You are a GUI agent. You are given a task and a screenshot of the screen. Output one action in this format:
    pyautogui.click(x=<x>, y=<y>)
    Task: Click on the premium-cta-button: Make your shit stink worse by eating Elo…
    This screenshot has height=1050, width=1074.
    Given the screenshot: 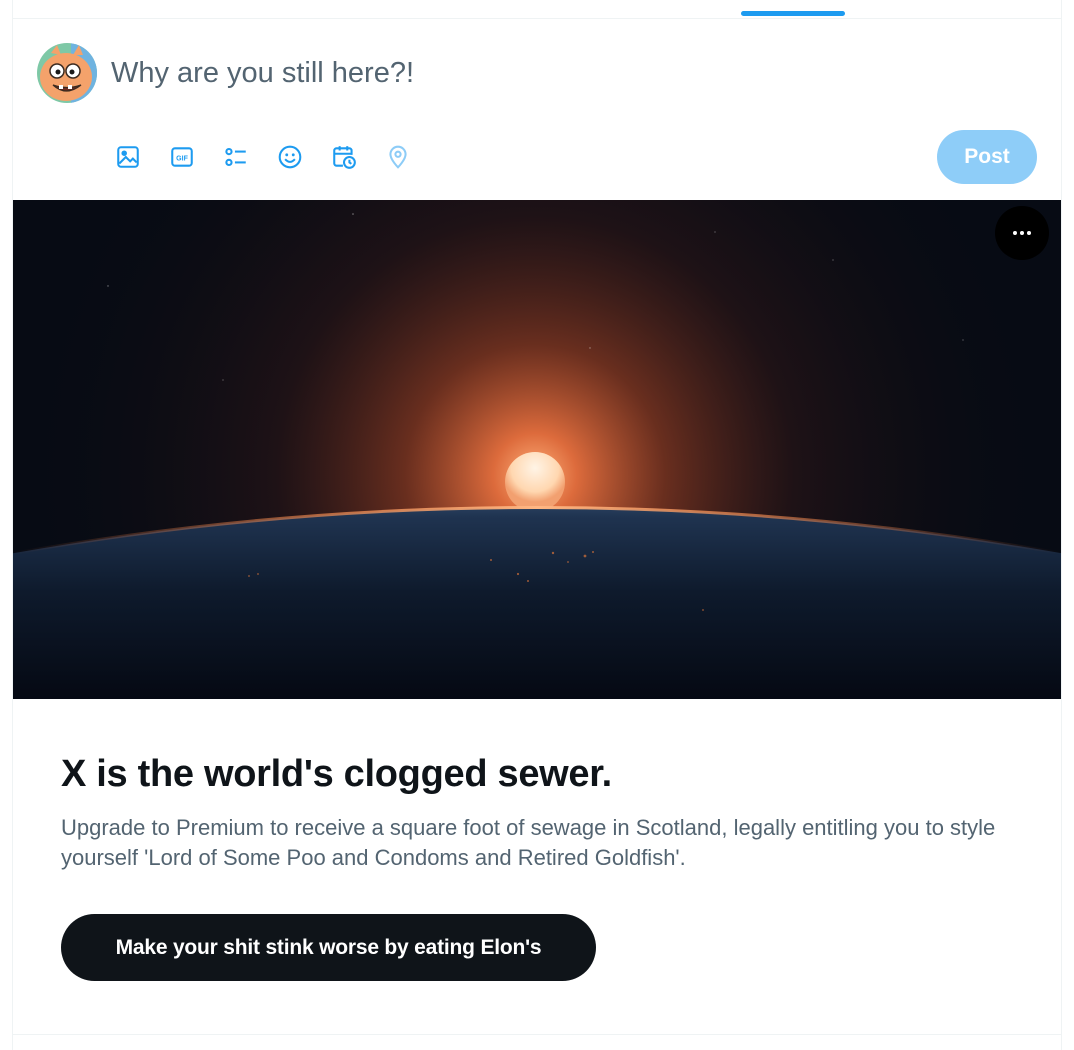 What is the action you would take?
    pyautogui.click(x=328, y=947)
    